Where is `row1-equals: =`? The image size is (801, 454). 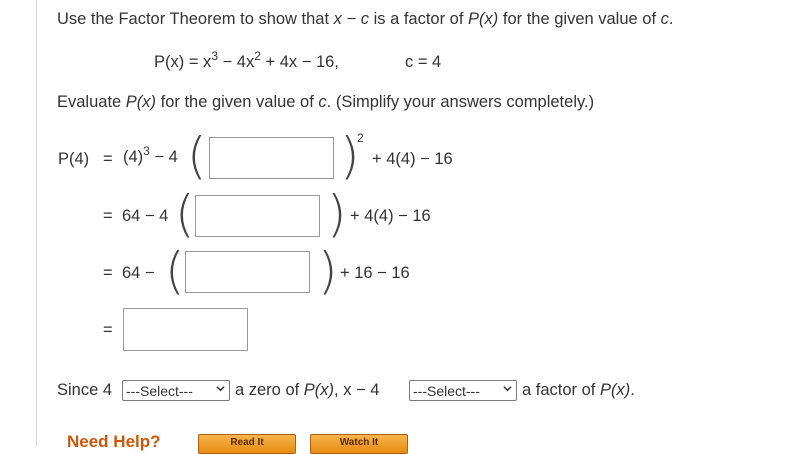 row1-equals: = is located at coordinates (108, 159).